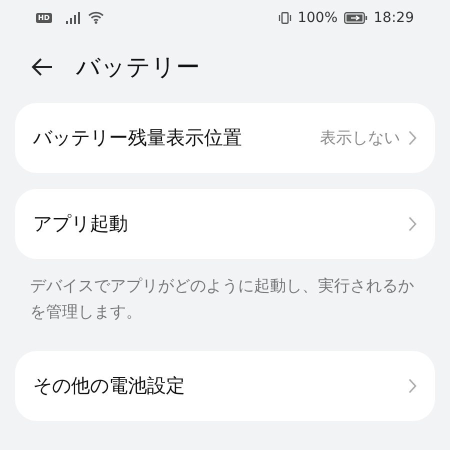 Image resolution: width=450 pixels, height=450 pixels. Describe the element at coordinates (318, 18) in the screenshot. I see `battery-percent: 100%` at that location.